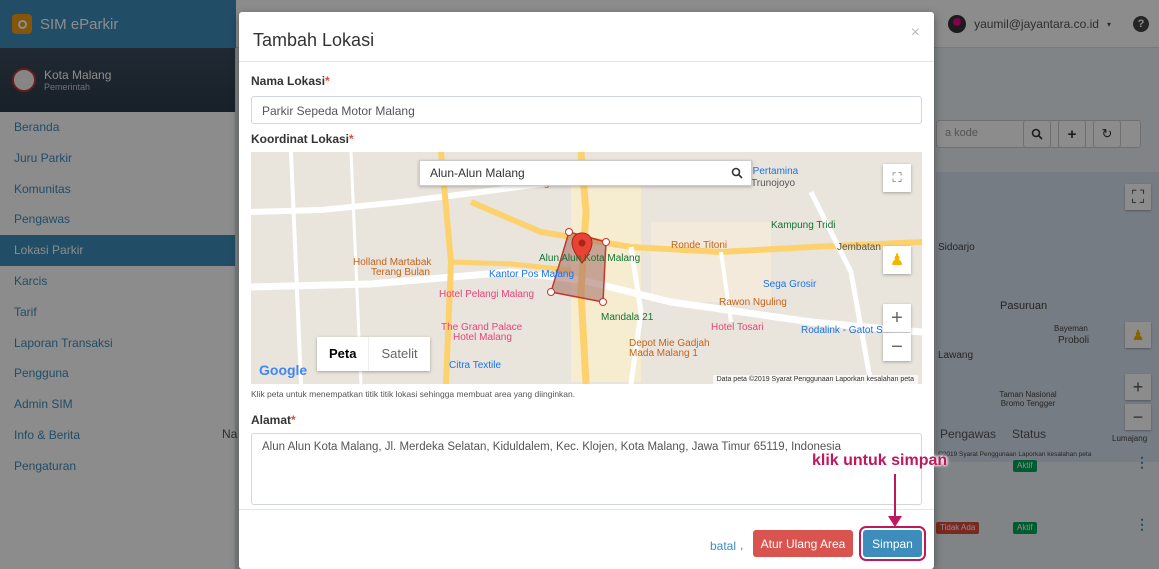  Describe the element at coordinates (895, 521) in the screenshot. I see `annotation-arrow-head` at that location.